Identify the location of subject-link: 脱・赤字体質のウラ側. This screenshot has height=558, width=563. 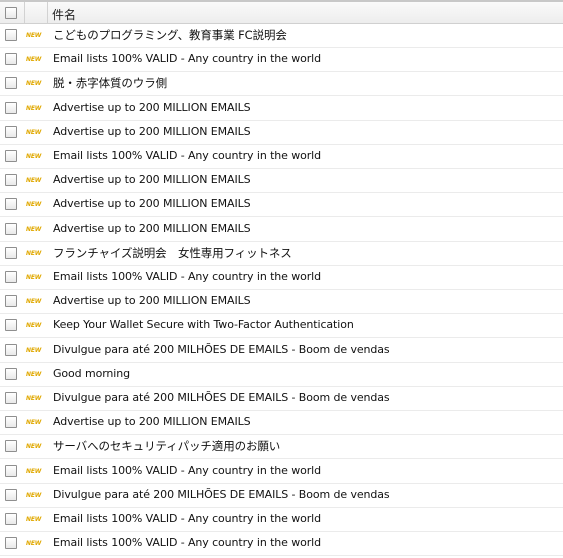
(110, 83).